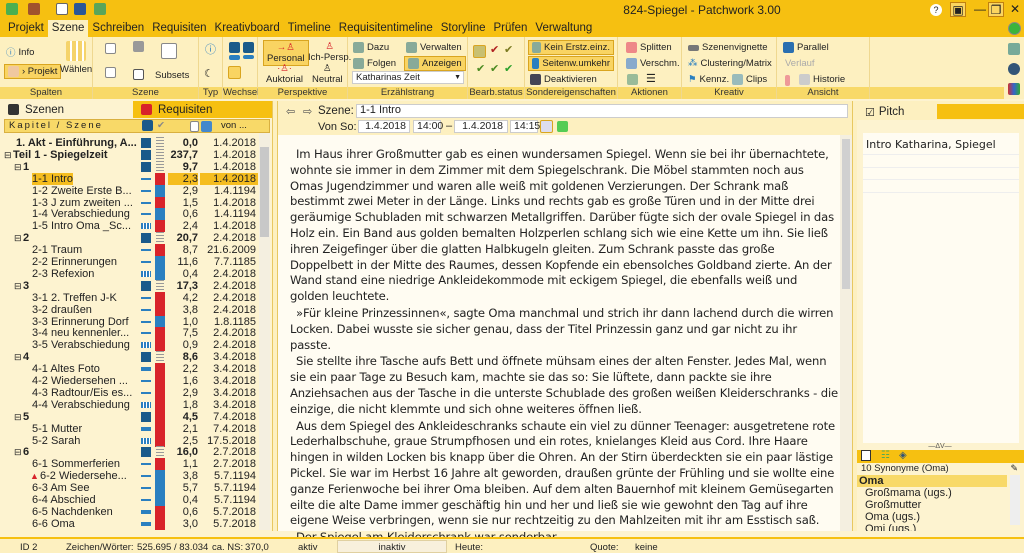 This screenshot has width=1024, height=553. Describe the element at coordinates (131, 321) in the screenshot. I see `tree-row: 3-3 Erinnerung Dorf 1,0 1.8.1185` at that location.